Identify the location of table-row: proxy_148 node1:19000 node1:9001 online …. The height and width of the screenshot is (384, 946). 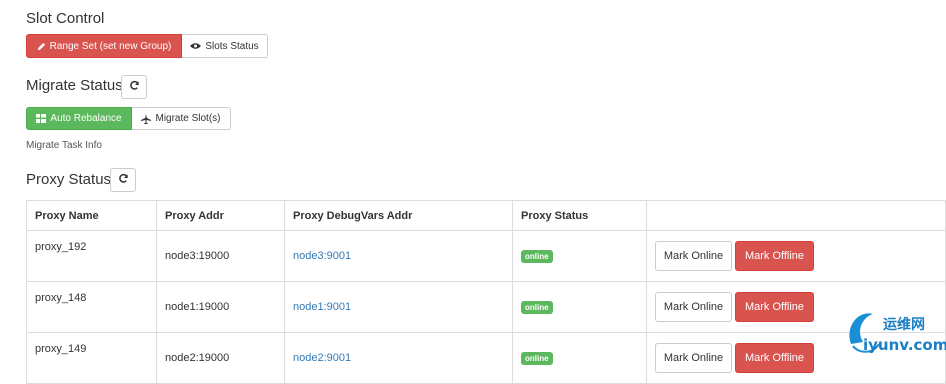
(486, 307).